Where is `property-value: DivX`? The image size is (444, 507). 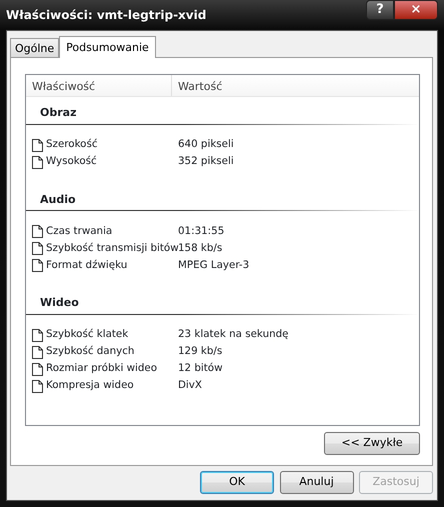 property-value: DivX is located at coordinates (189, 386).